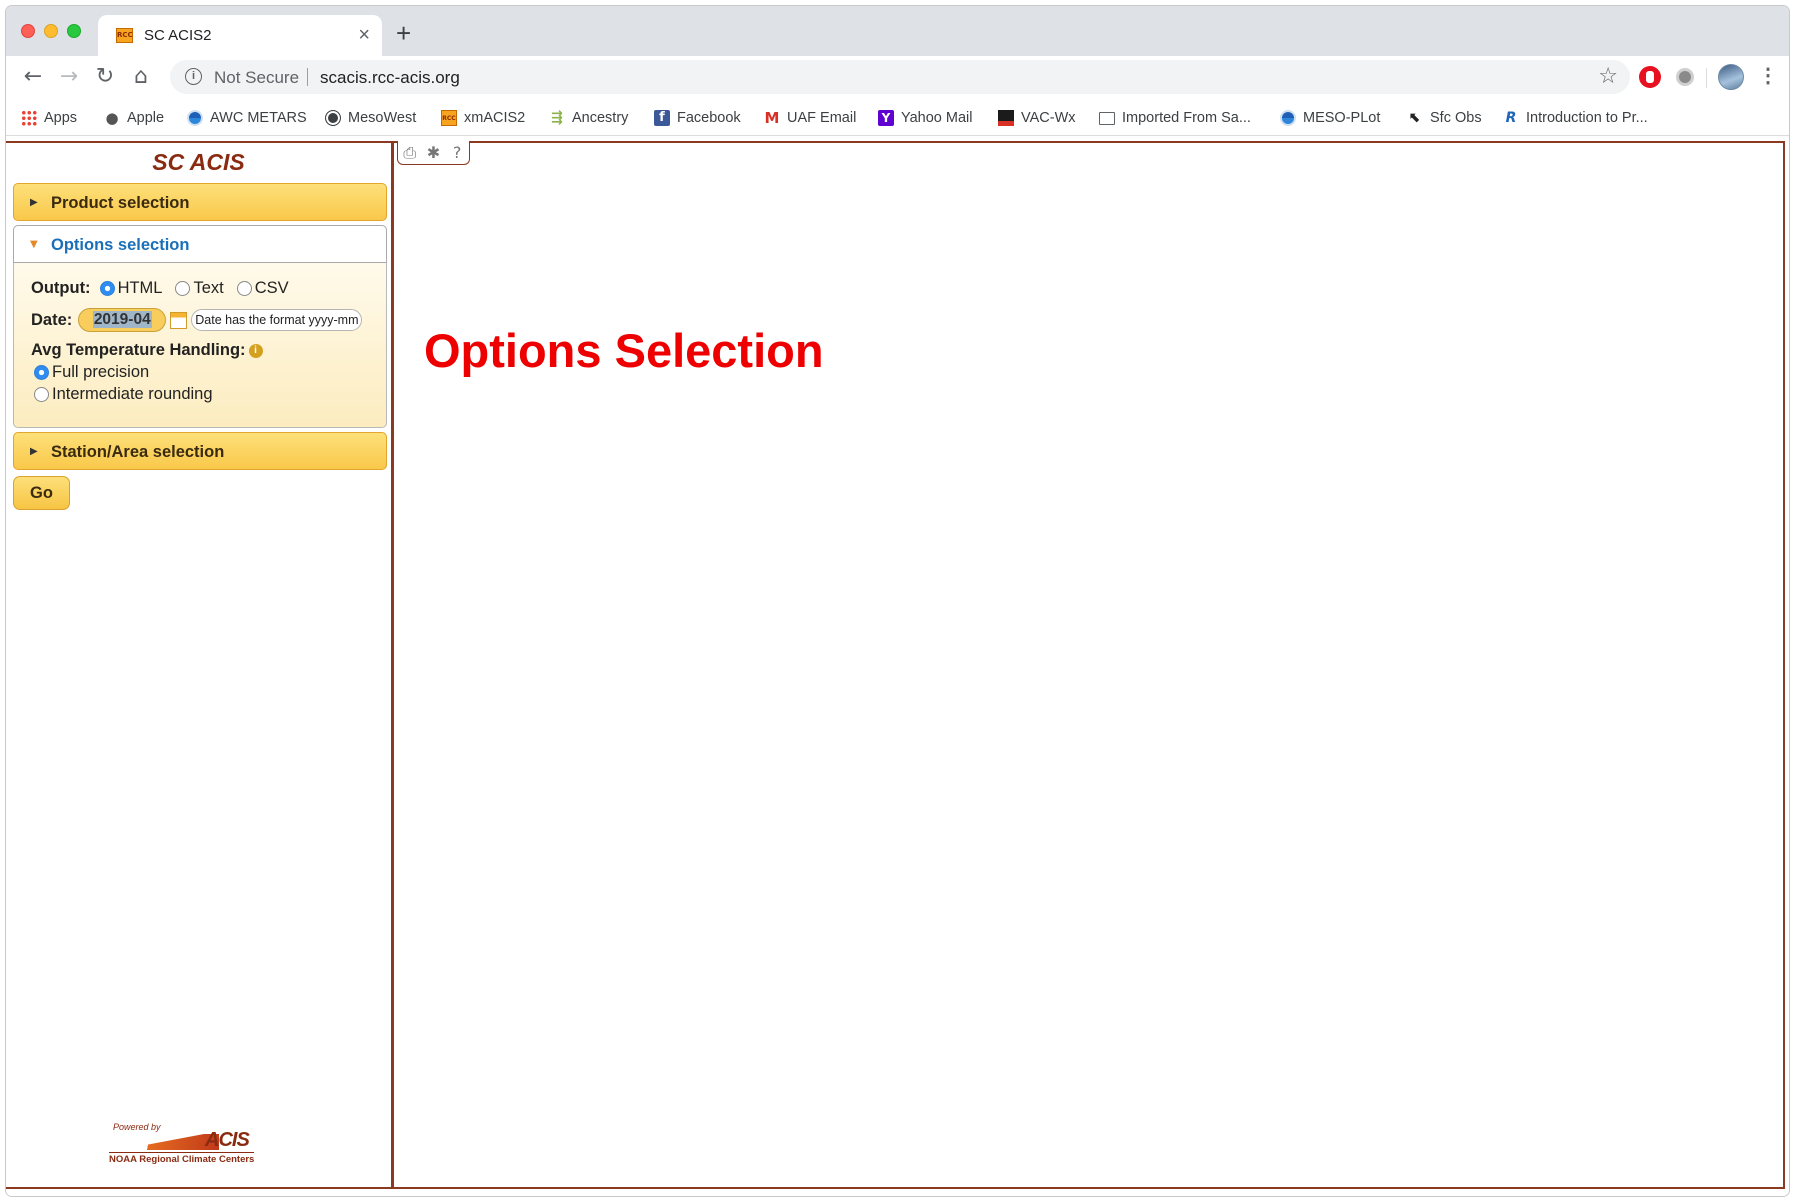 The height and width of the screenshot is (1202, 1795). What do you see at coordinates (33, 77) in the screenshot?
I see `back-arrow-icon: ←` at bounding box center [33, 77].